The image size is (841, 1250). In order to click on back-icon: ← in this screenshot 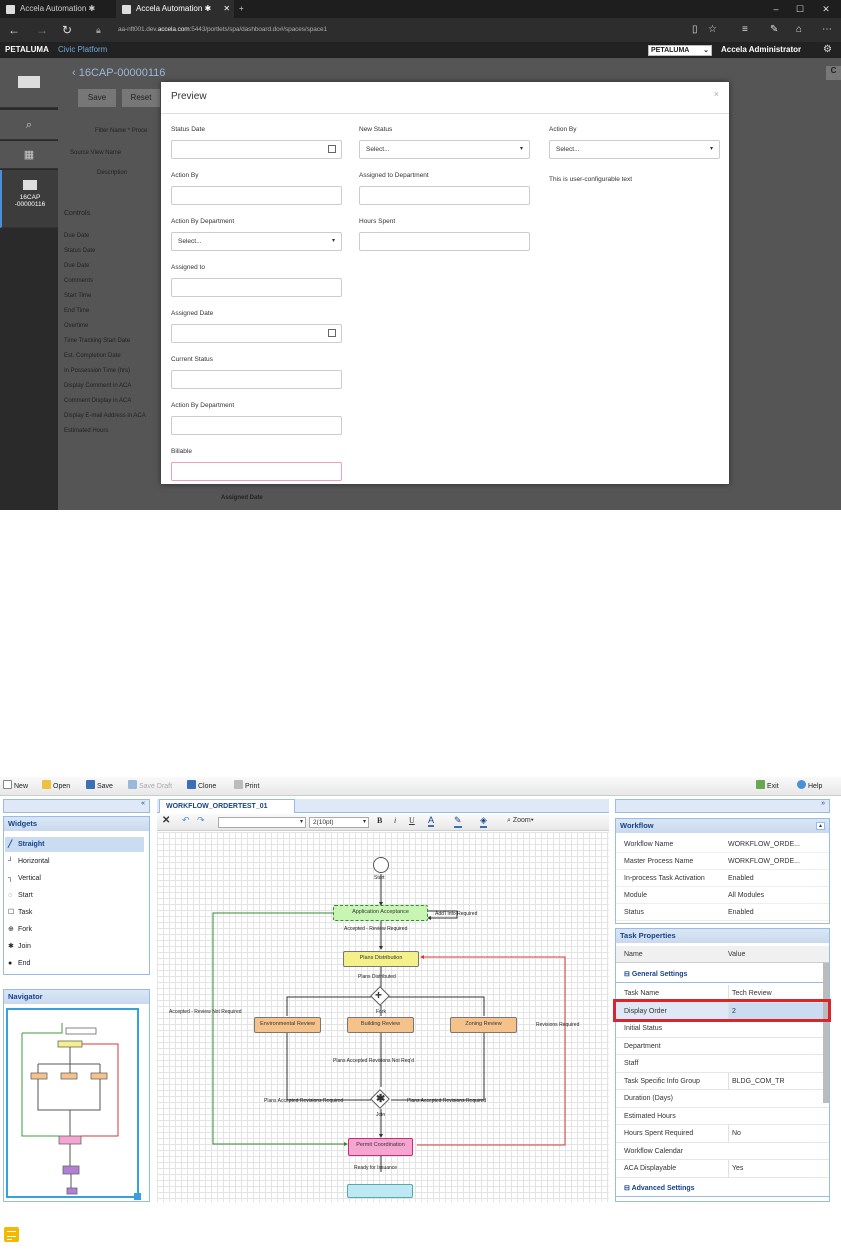, I will do `click(14, 30)`.